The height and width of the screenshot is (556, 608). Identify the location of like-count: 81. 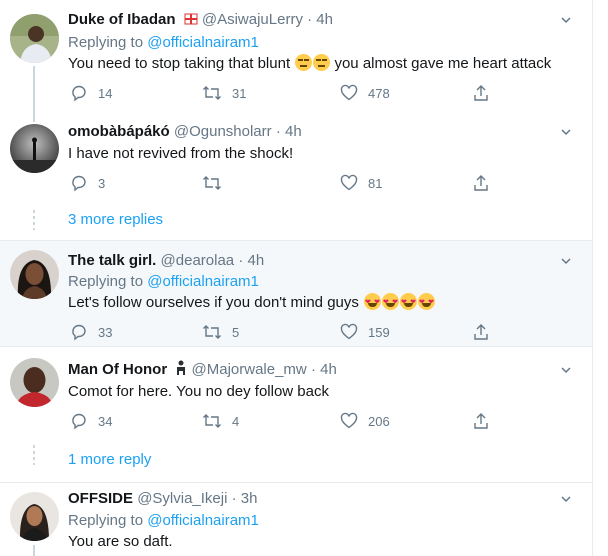
(375, 183).